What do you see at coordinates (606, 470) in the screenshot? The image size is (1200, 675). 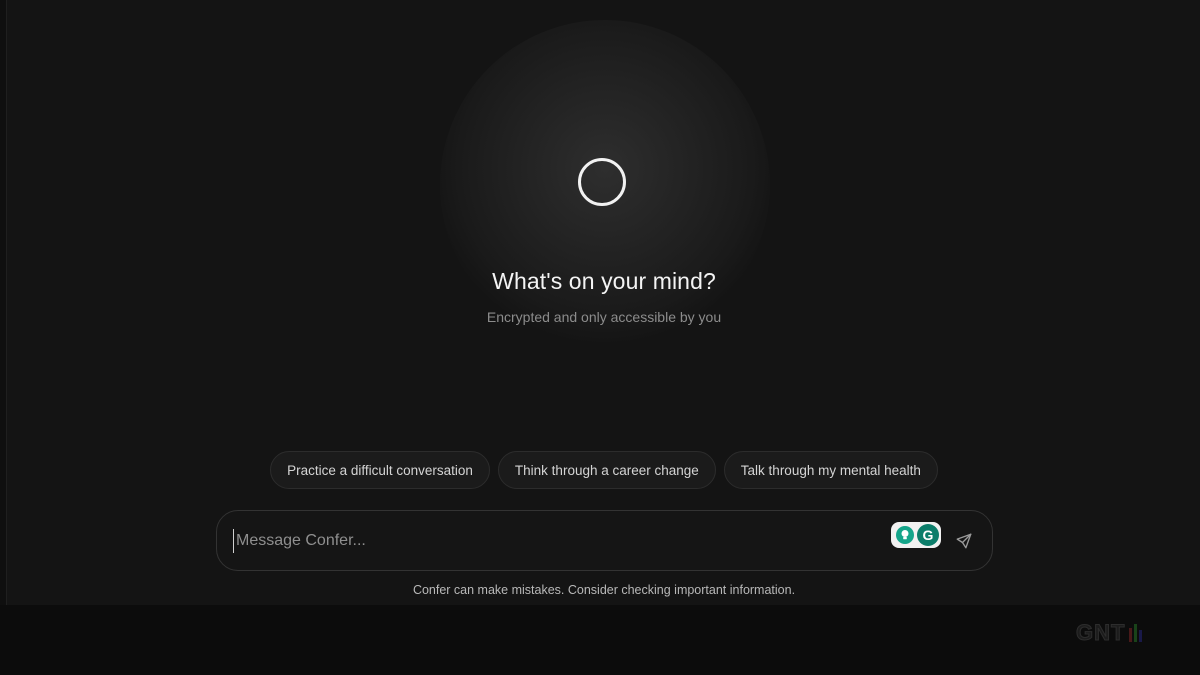 I see `suggestion-chip-career-change: Think through a career change` at bounding box center [606, 470].